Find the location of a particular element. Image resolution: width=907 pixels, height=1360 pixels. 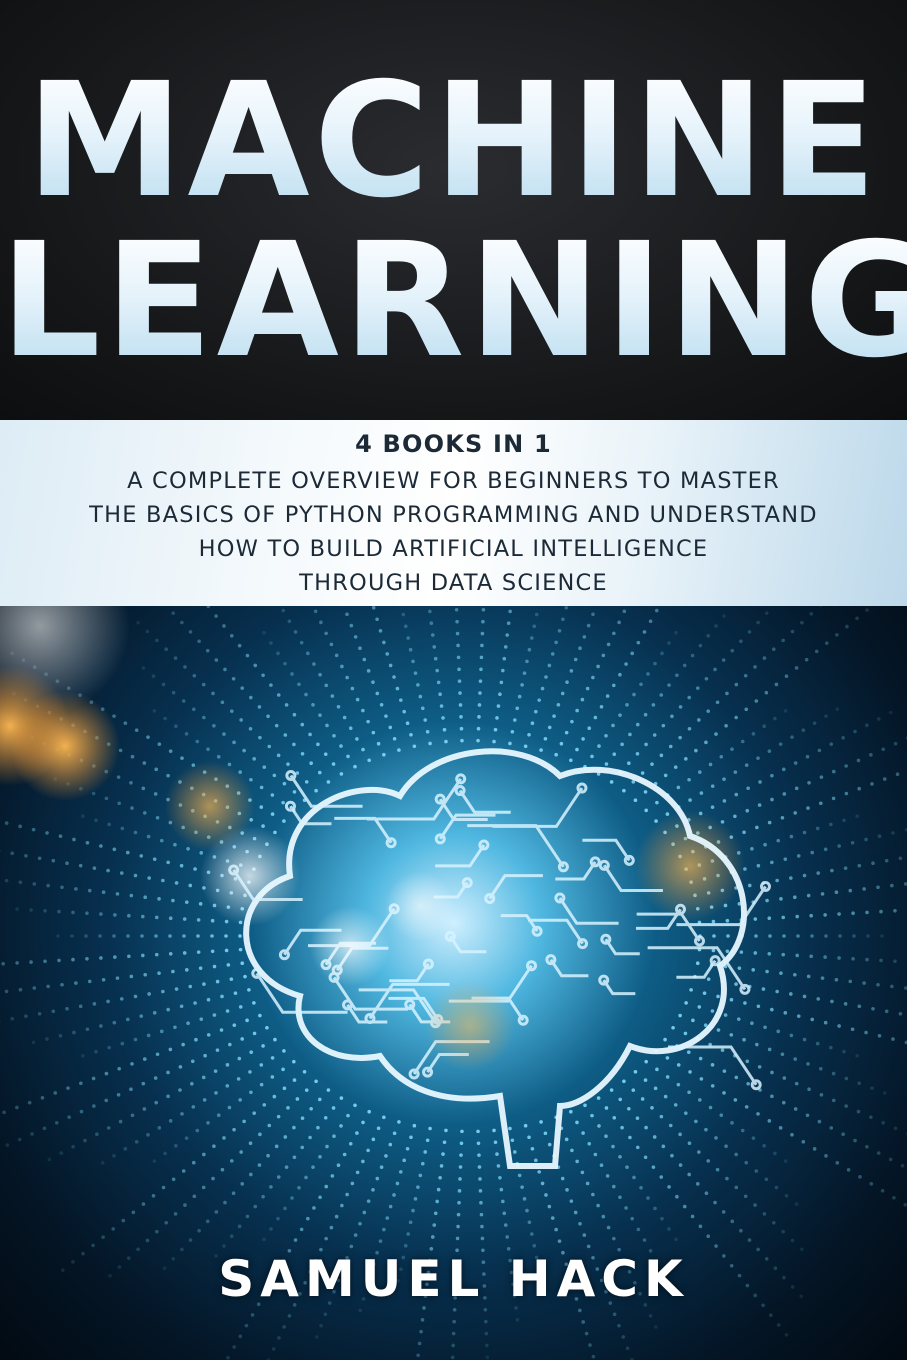

circuit-trace is located at coordinates (519, 923).